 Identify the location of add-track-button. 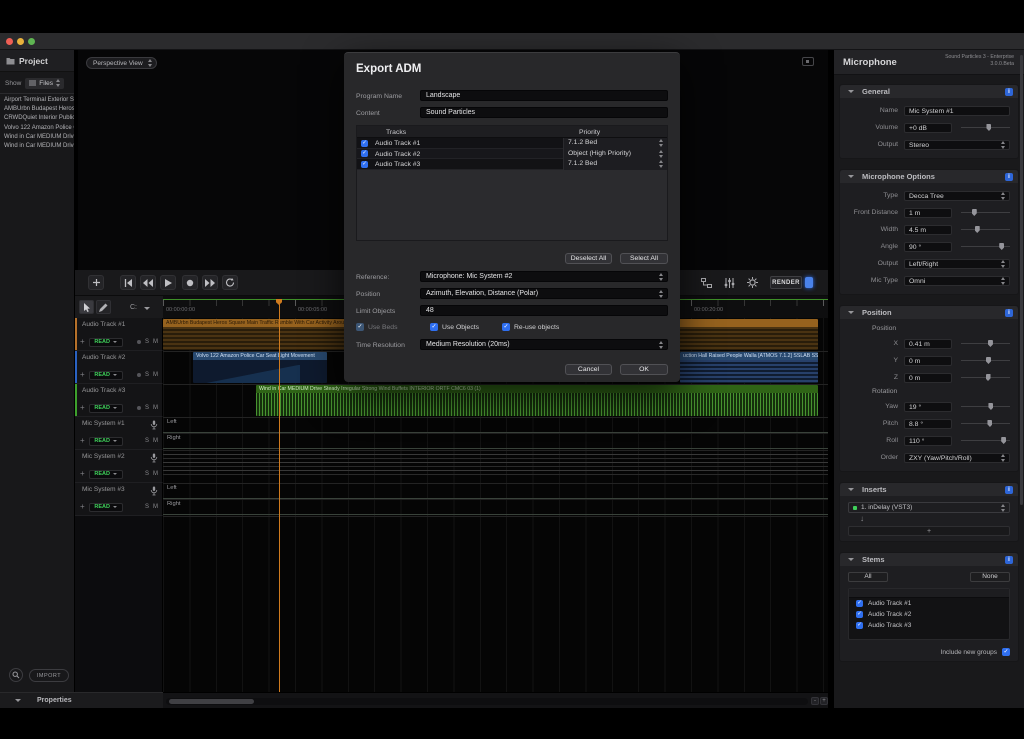
(96, 282).